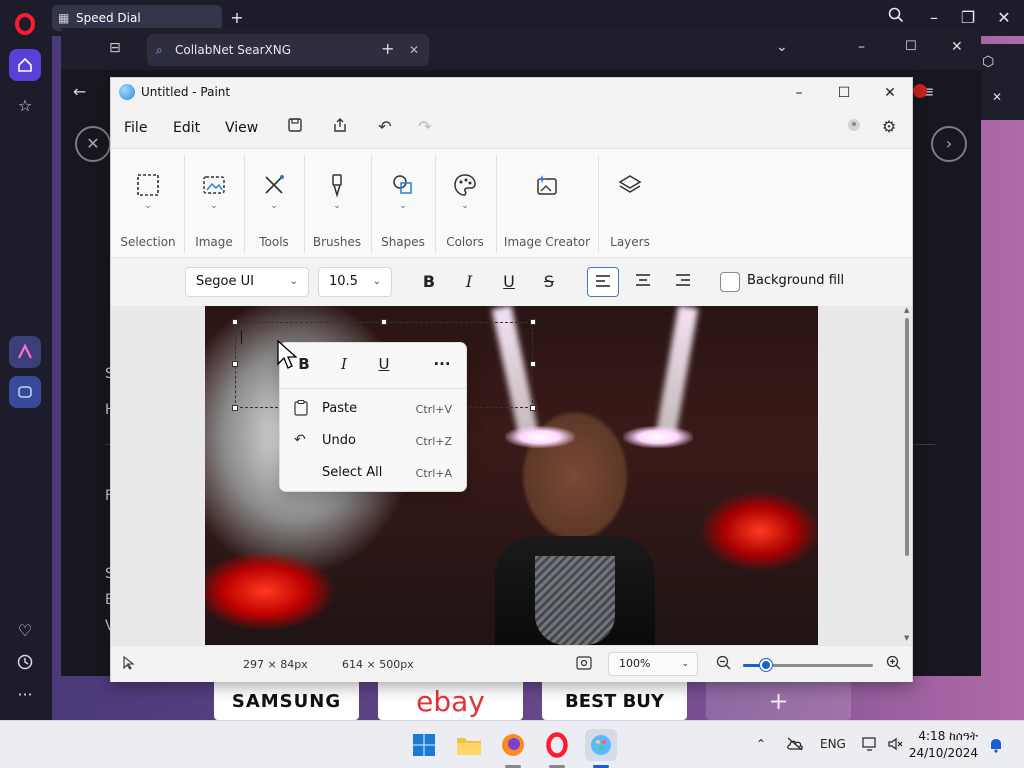 Image resolution: width=1024 pixels, height=768 pixels. I want to click on strikethrough-button: S, so click(549, 282).